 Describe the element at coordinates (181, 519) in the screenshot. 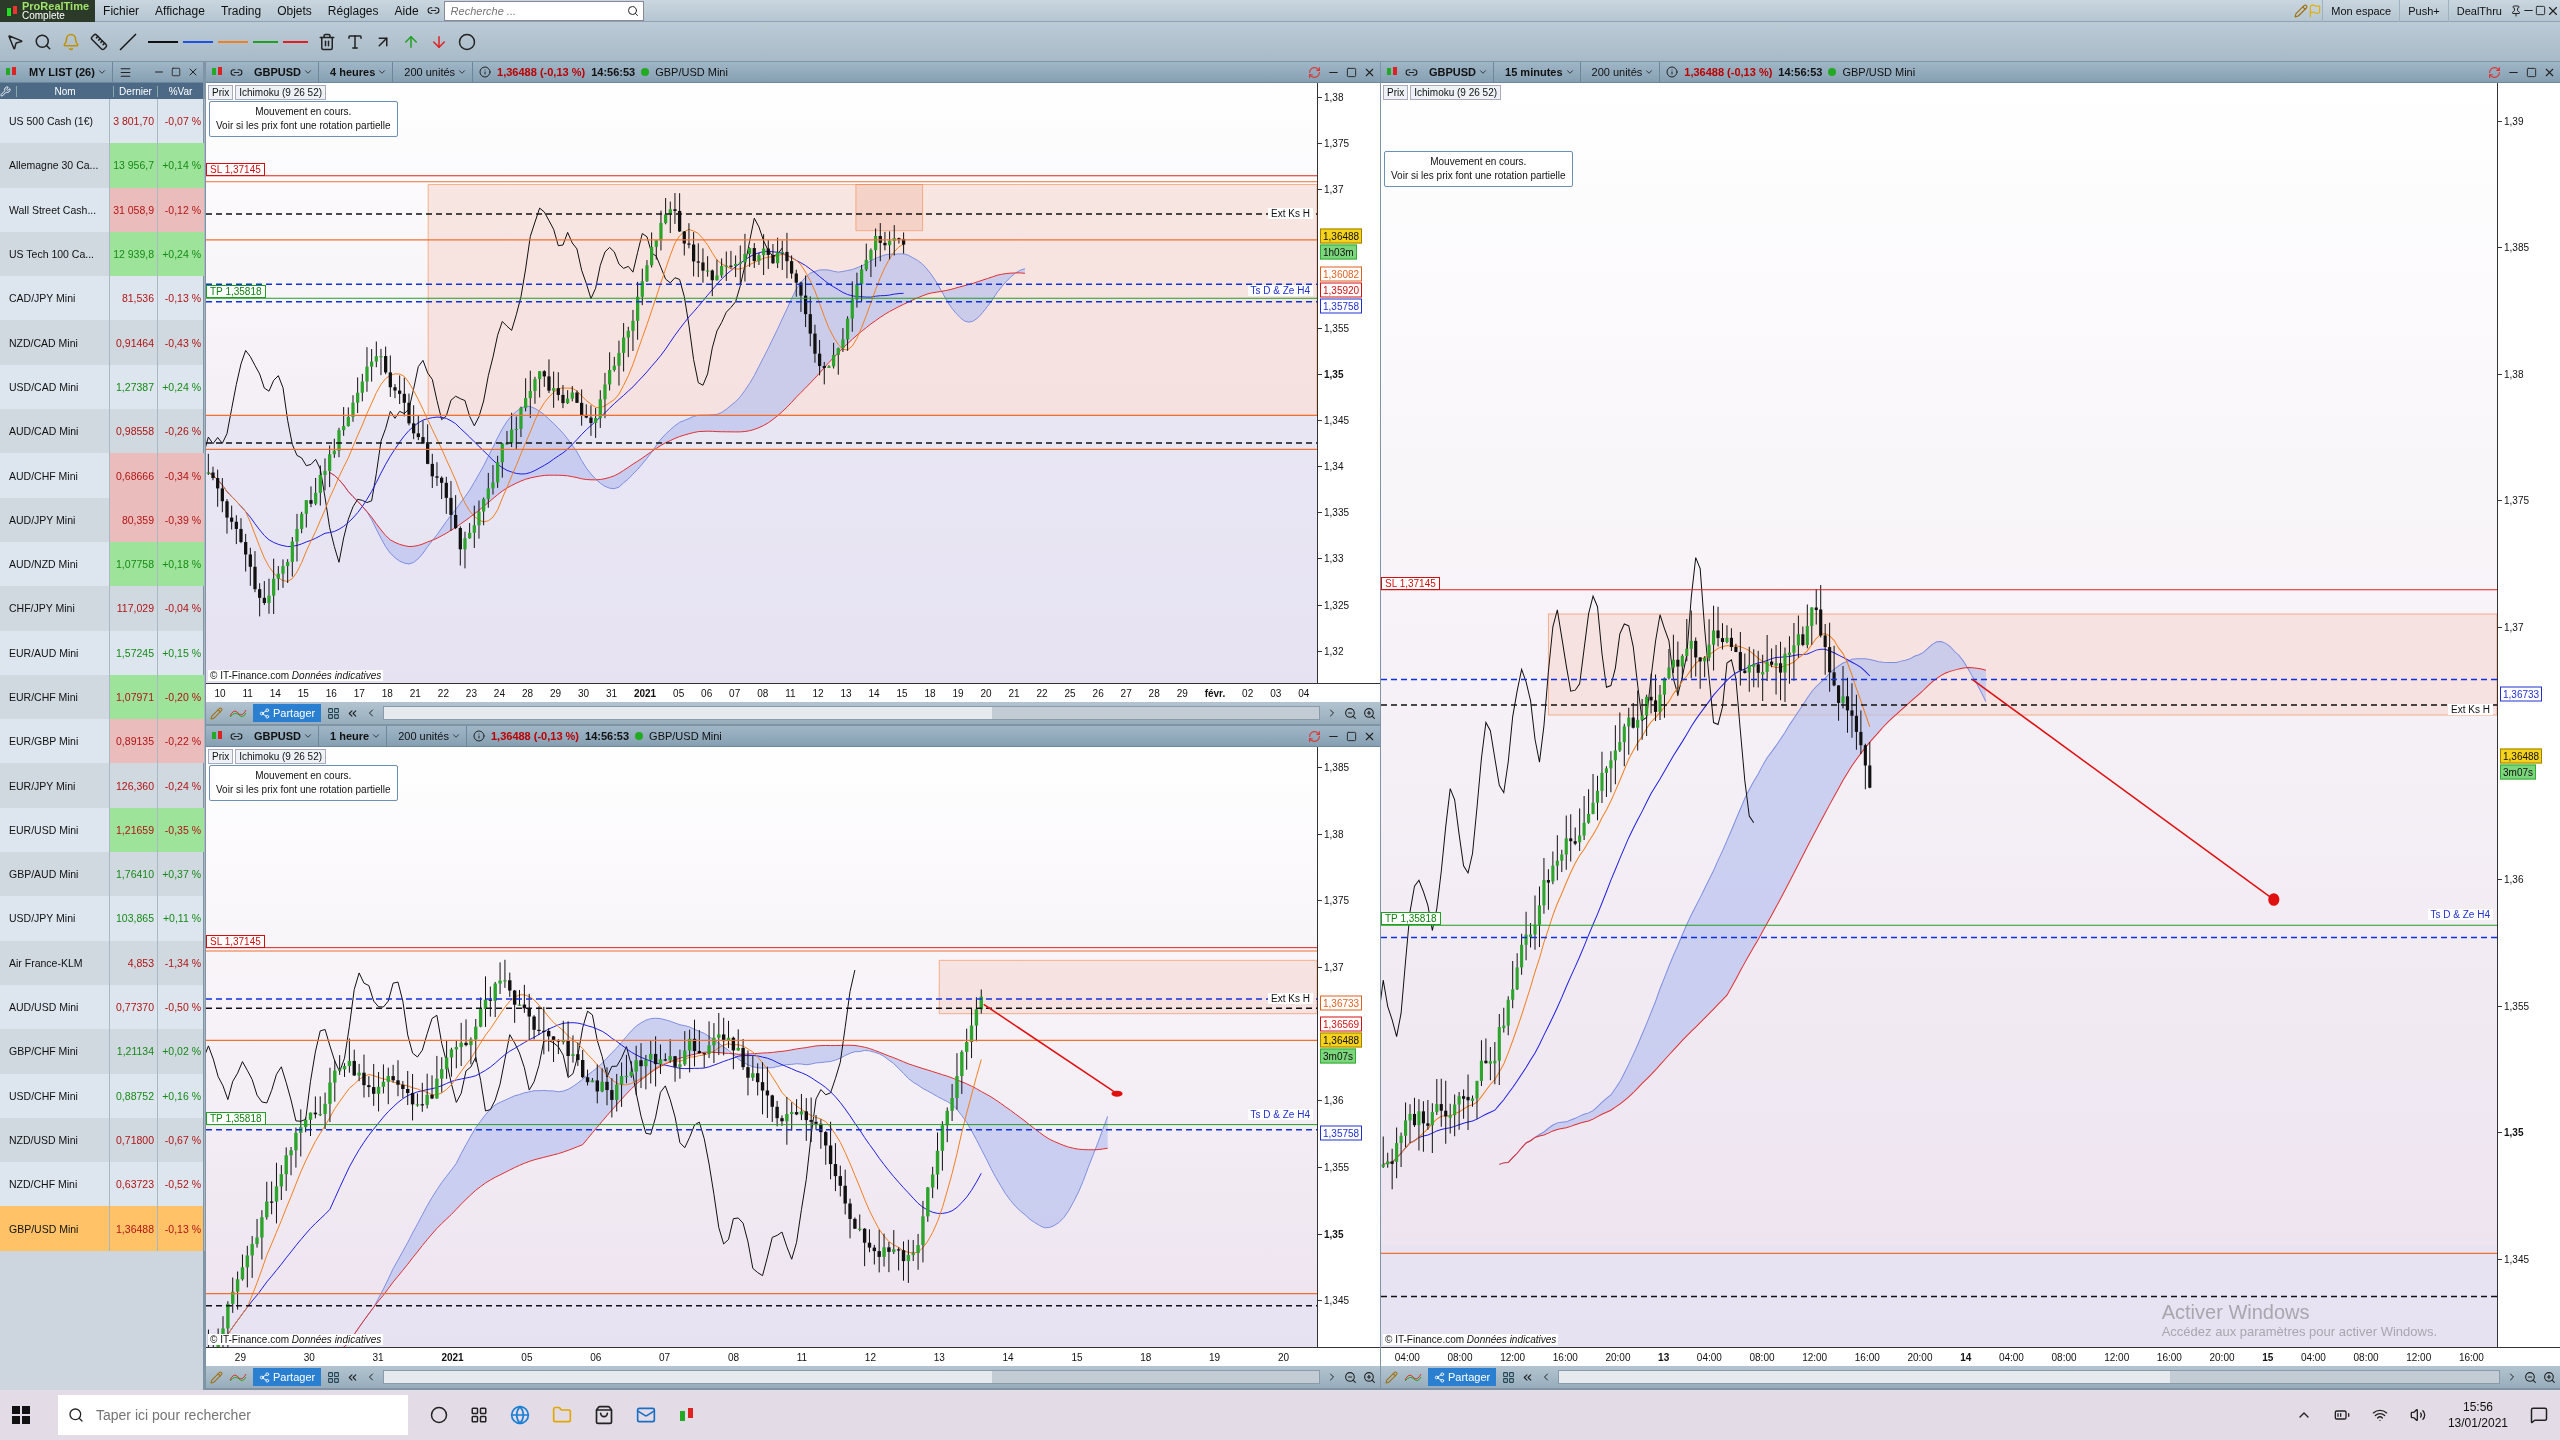

I see `table-cell: -0,39 %` at that location.